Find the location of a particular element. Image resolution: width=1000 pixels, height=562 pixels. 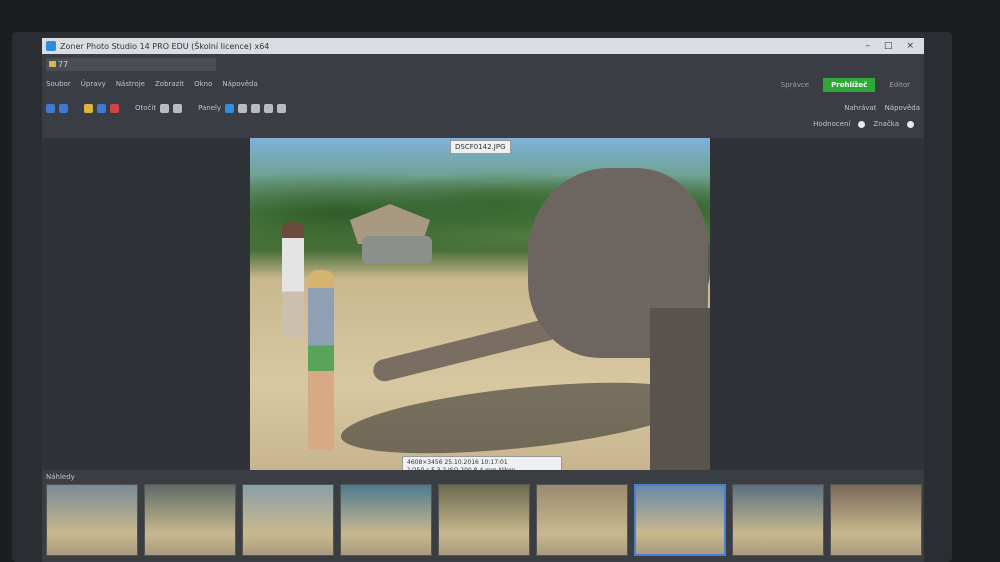

menu-item: Nástroje is located at coordinates (130, 84).